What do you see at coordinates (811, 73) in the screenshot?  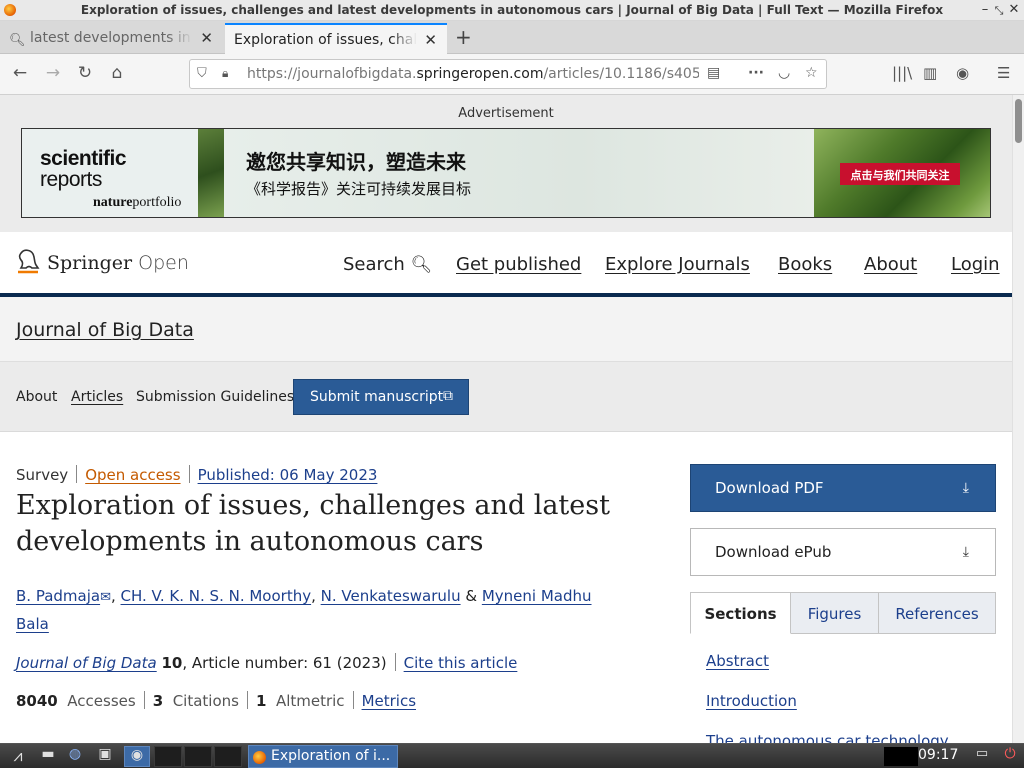 I see `bookmark-star-icon: ☆` at bounding box center [811, 73].